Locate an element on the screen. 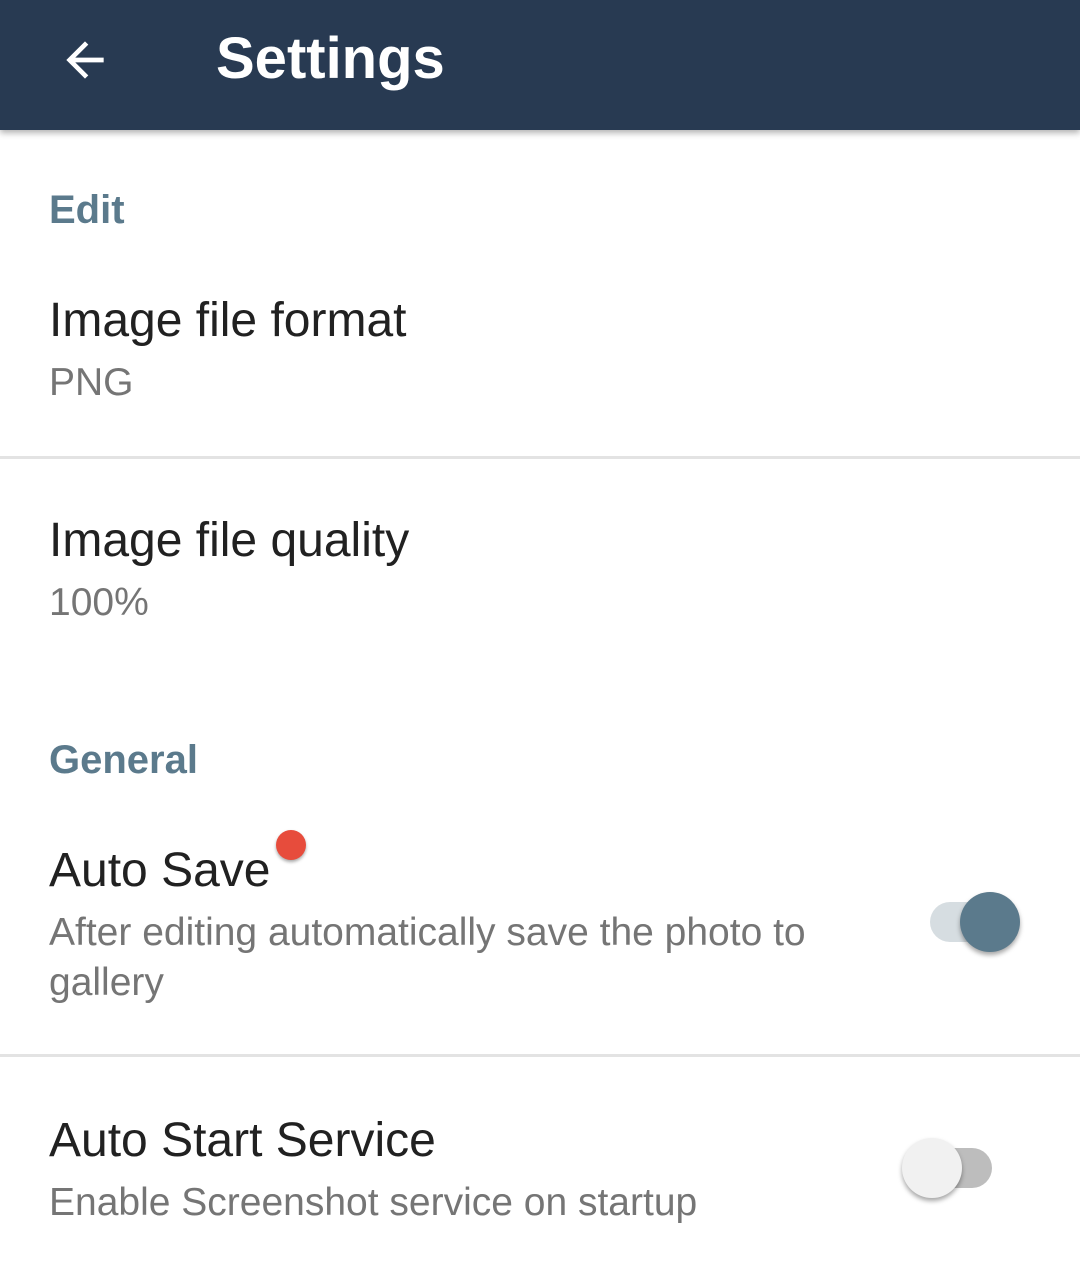 The image size is (1080, 1268). pref-image-file-quality: Image file quality 100% is located at coordinates (540, 590).